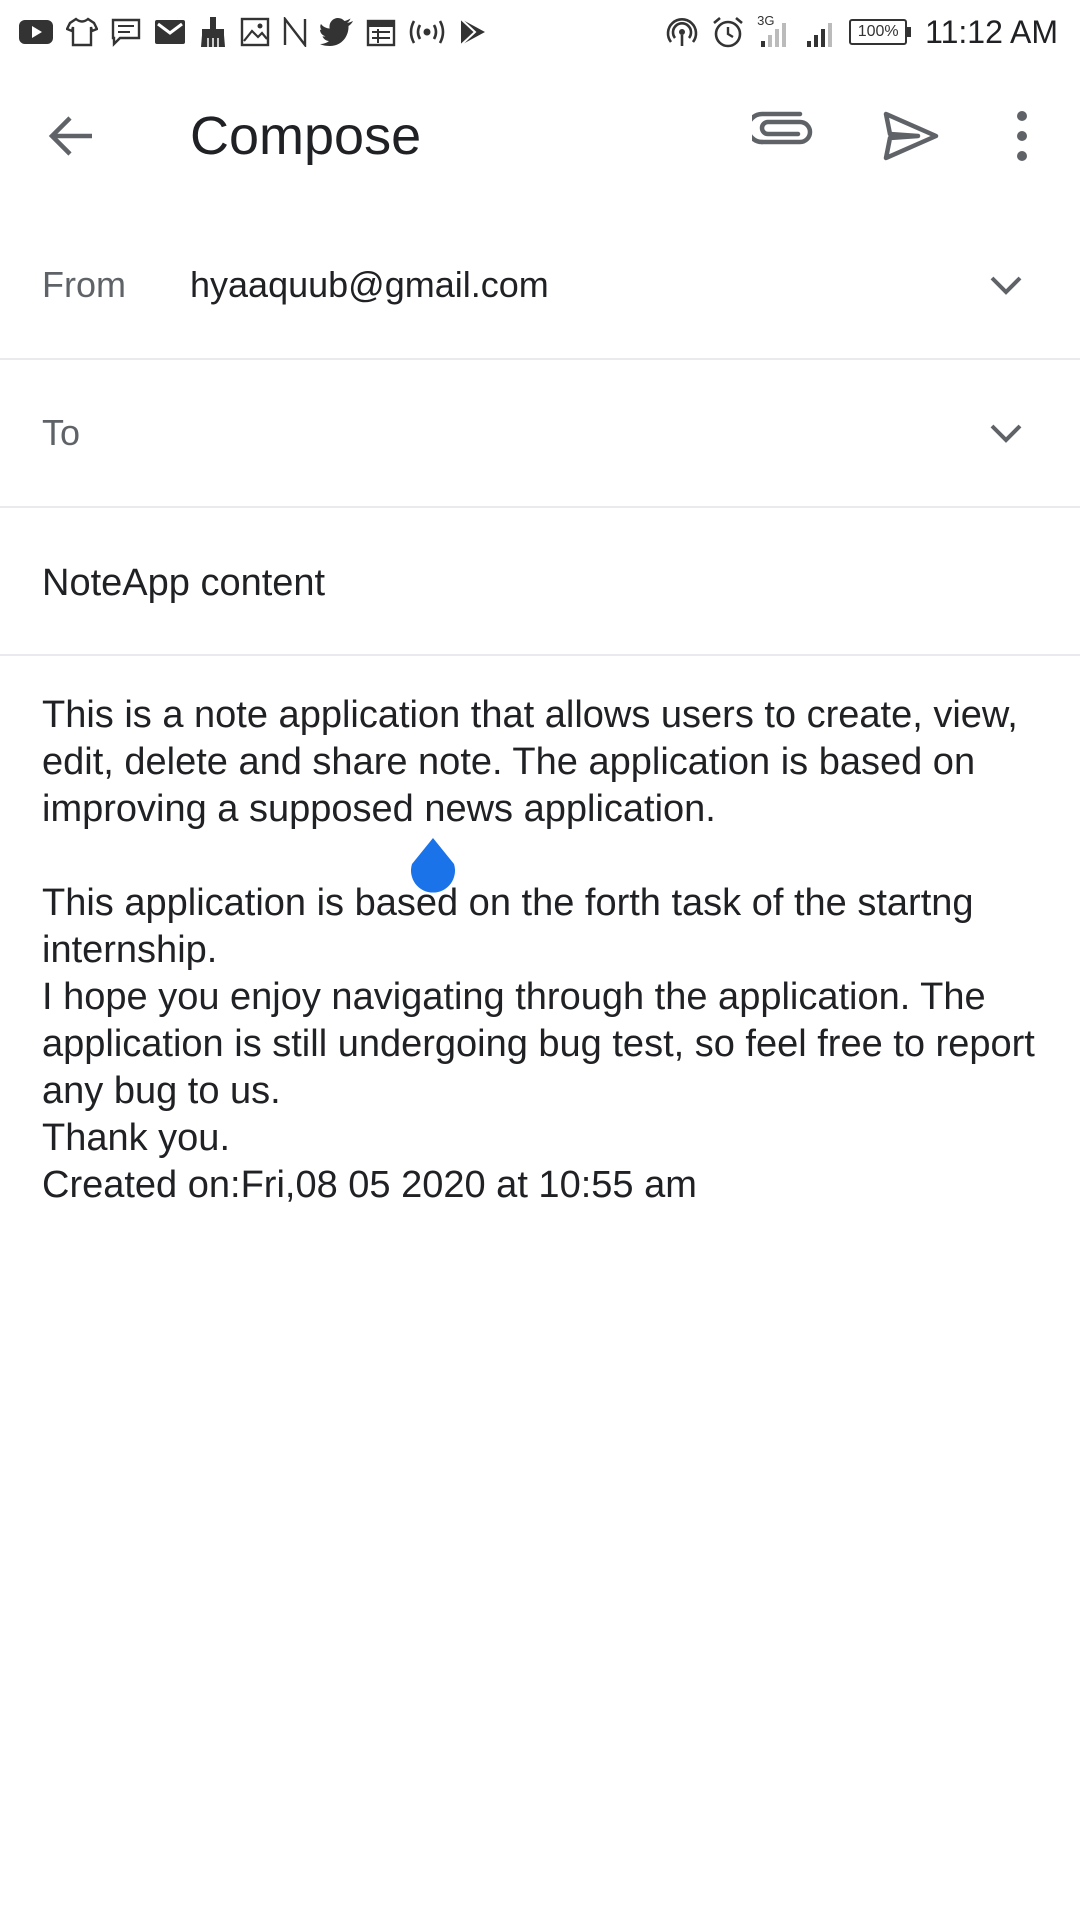  Describe the element at coordinates (784, 136) in the screenshot. I see `attach-icon` at that location.